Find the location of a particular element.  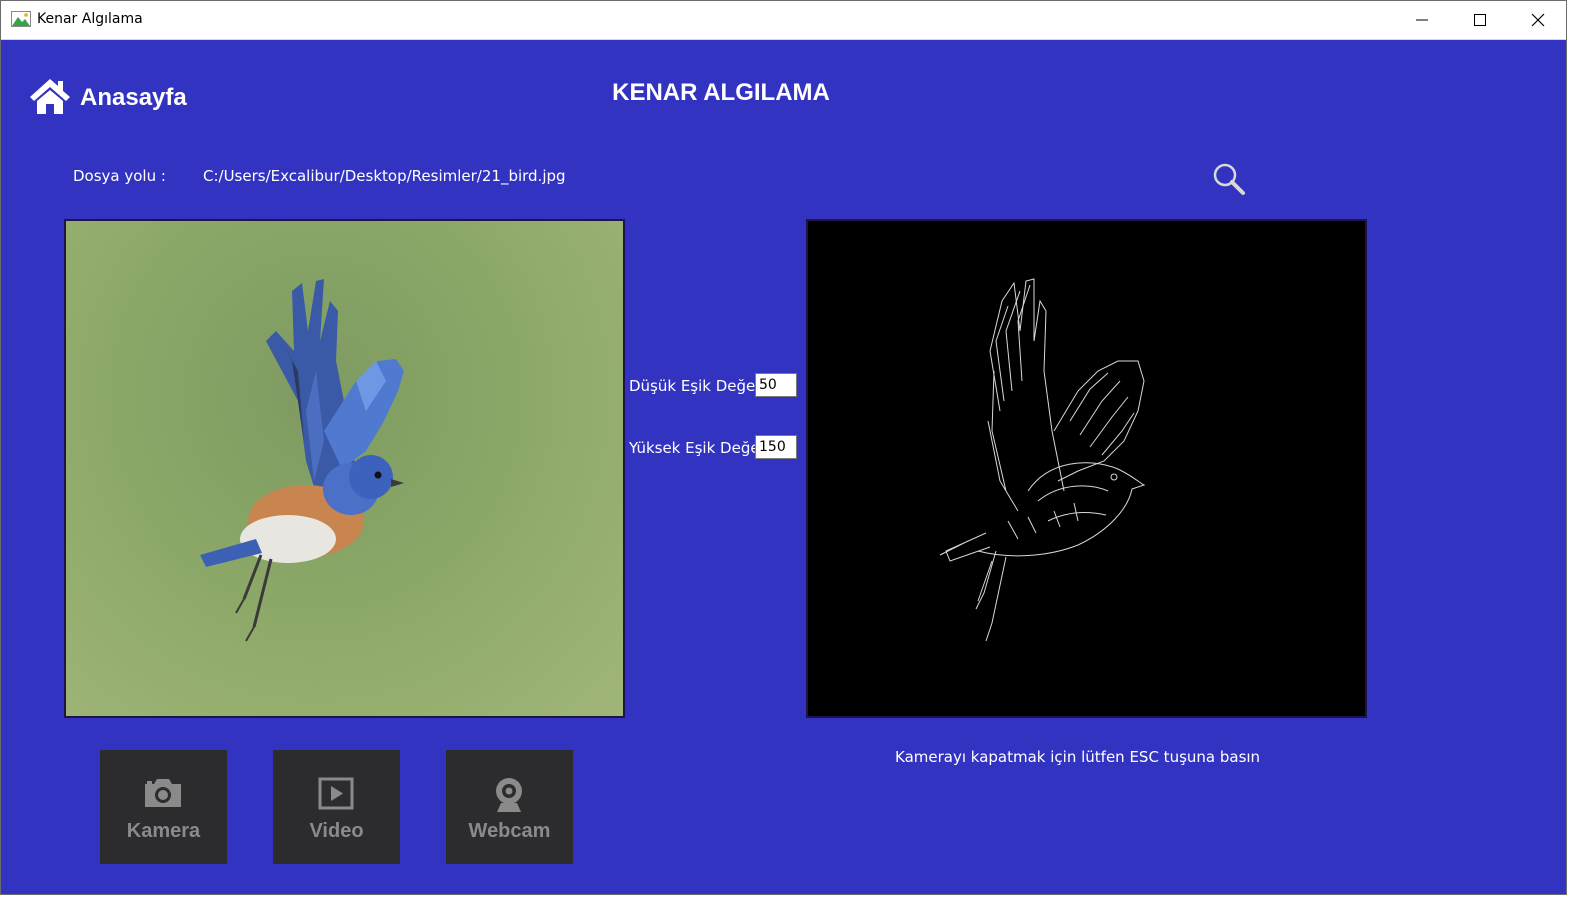

maximize-icon is located at coordinates (1480, 20).